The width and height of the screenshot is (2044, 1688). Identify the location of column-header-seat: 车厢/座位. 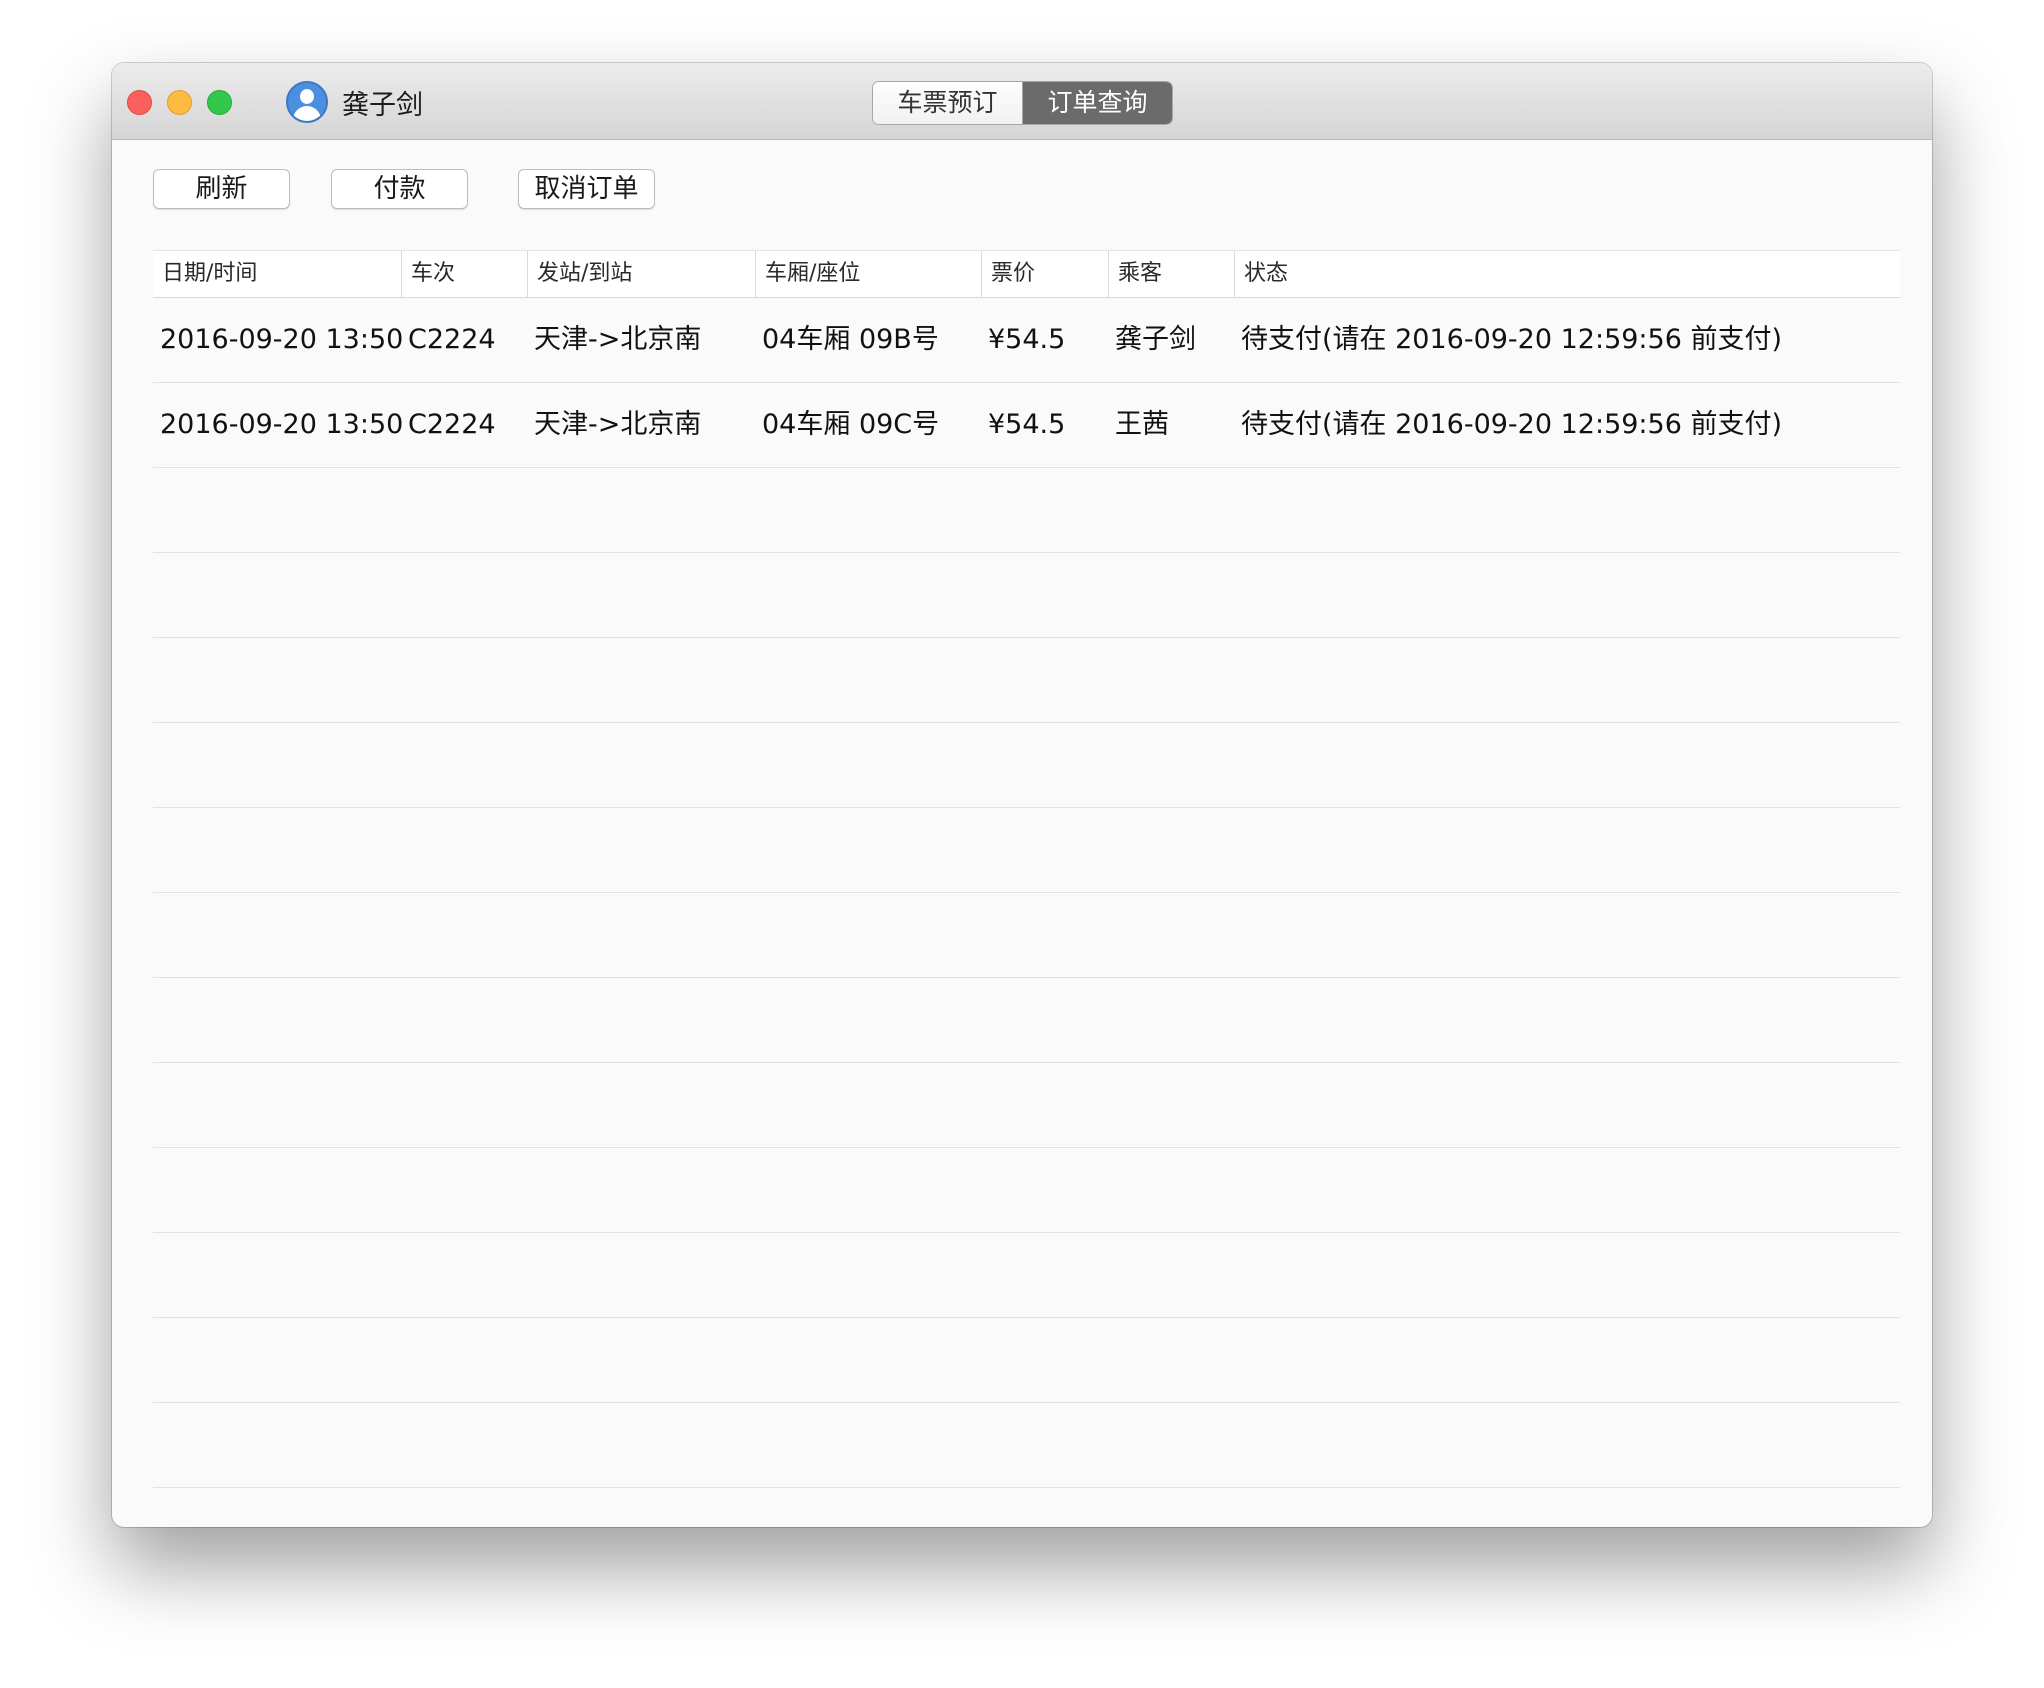
(868, 274).